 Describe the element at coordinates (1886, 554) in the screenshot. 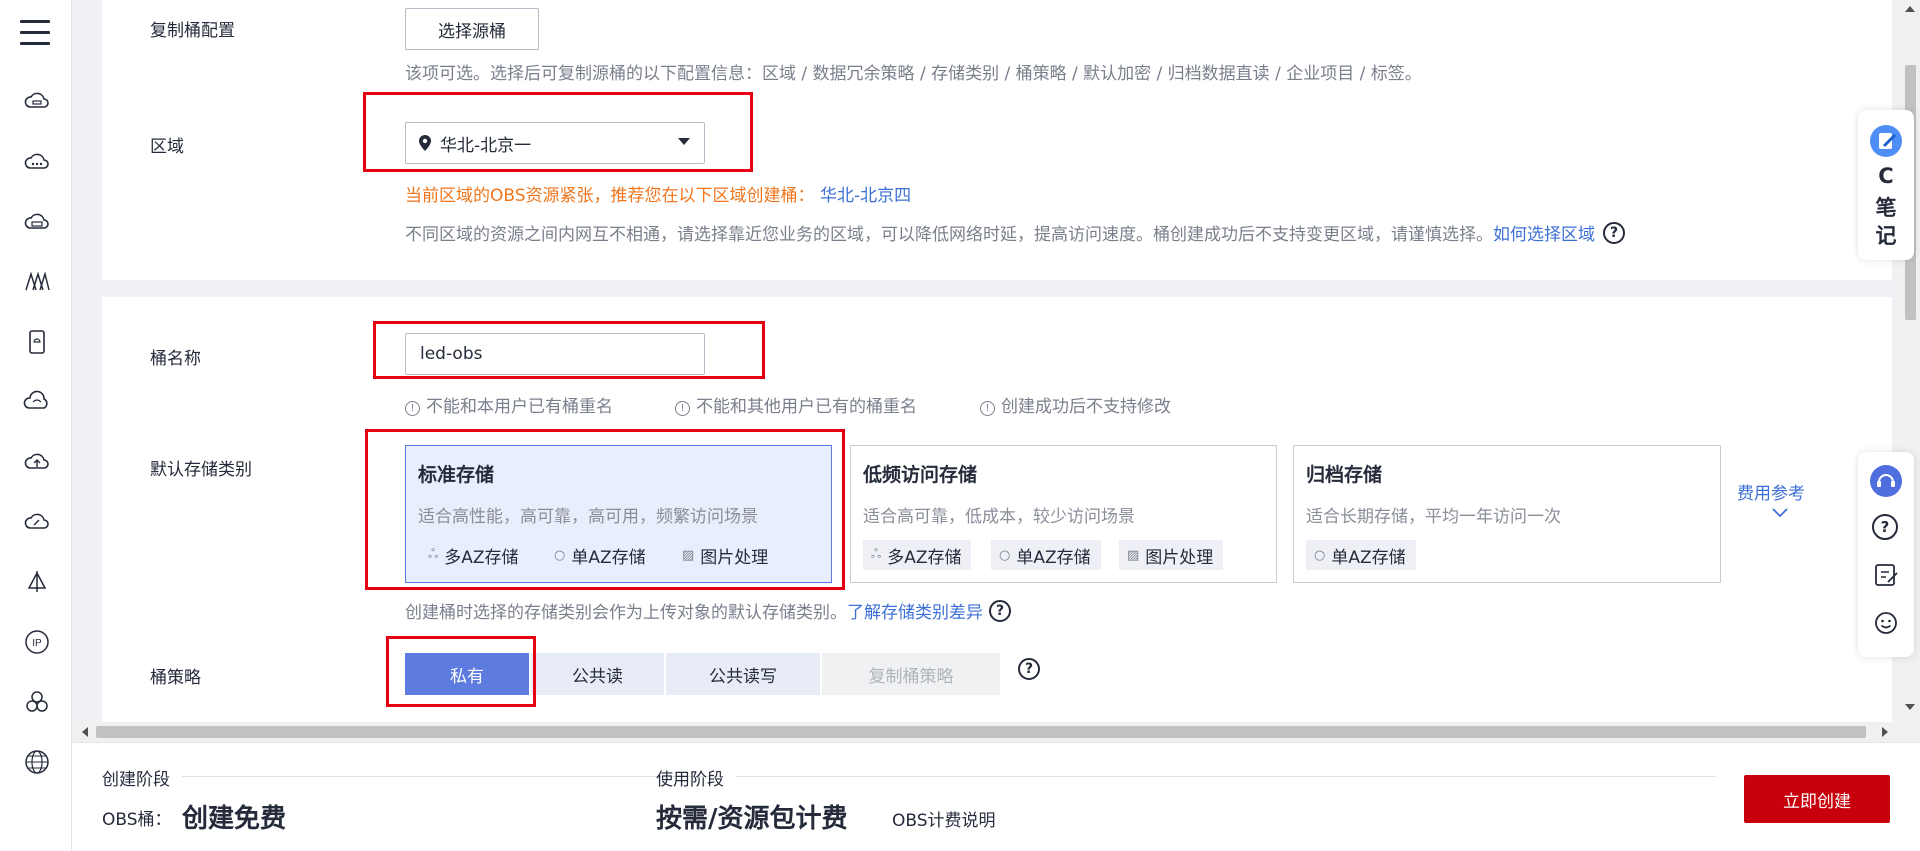

I see `tools-widget: ?` at that location.